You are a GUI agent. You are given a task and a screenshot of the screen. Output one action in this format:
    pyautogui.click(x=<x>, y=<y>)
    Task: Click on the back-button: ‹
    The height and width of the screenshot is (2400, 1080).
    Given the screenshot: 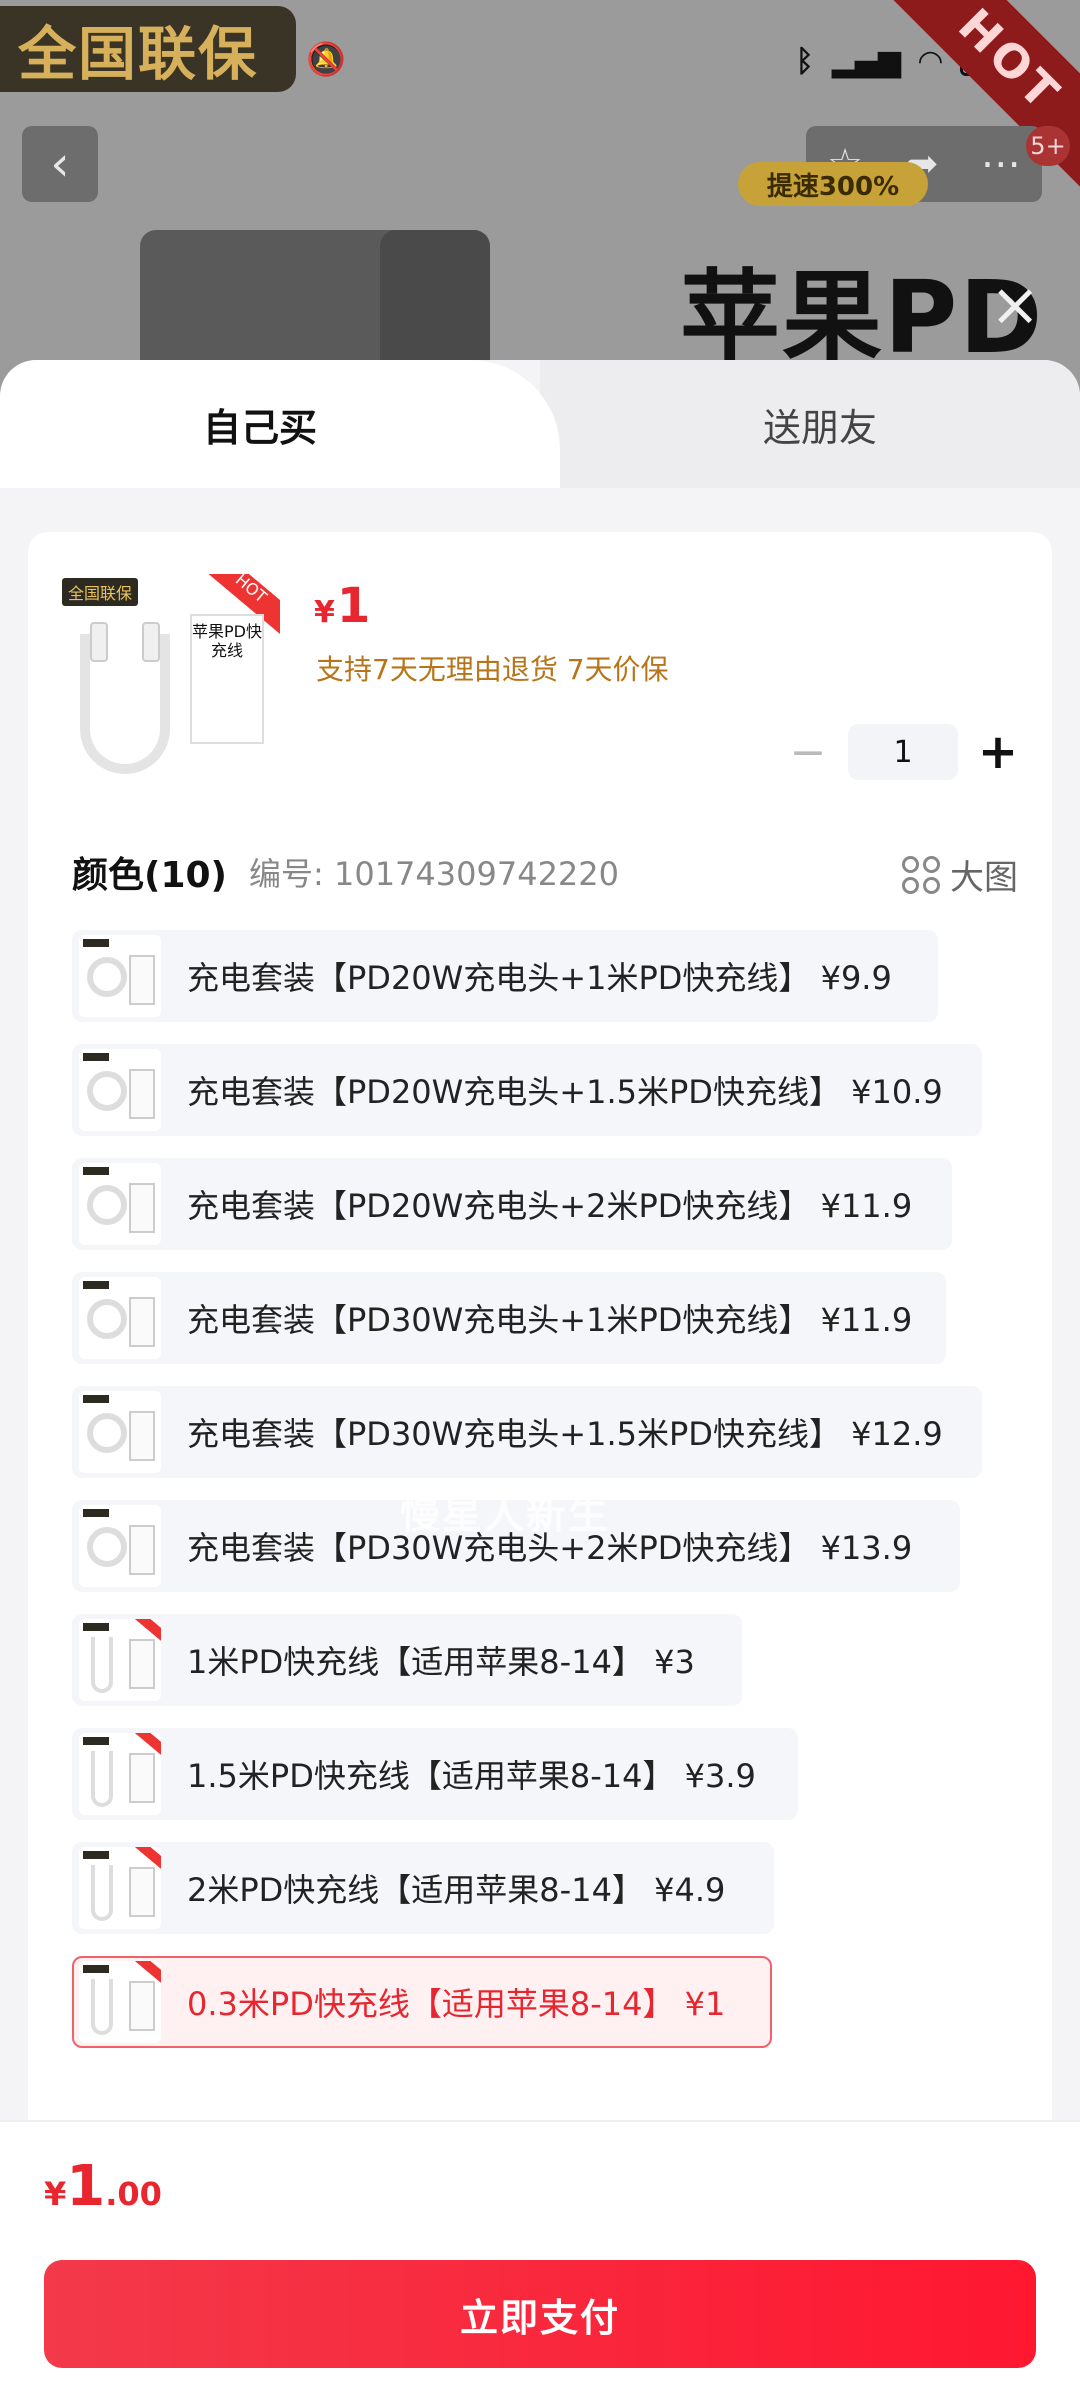 What is the action you would take?
    pyautogui.click(x=60, y=164)
    